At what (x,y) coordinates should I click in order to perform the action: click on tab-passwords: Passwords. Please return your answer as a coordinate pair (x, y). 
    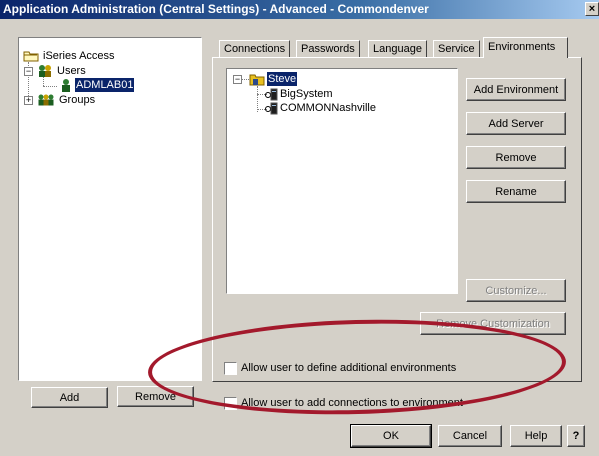
    Looking at the image, I should click on (328, 49).